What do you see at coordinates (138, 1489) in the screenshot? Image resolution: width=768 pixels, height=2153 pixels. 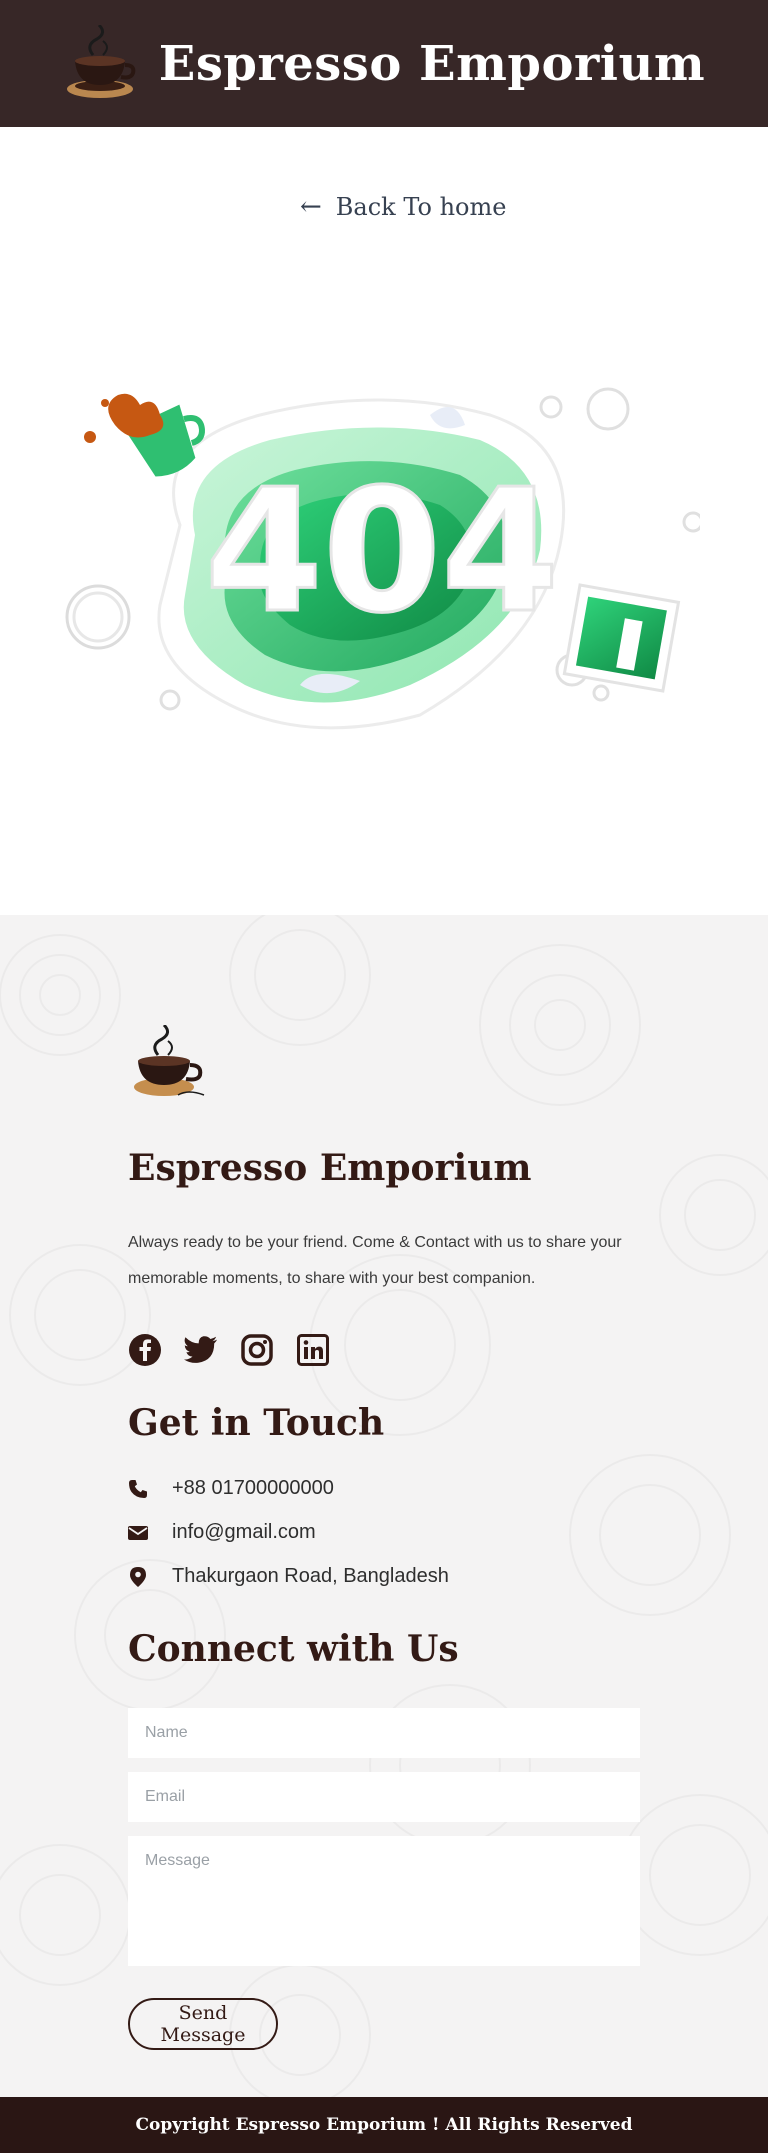 I see `phone-icon` at bounding box center [138, 1489].